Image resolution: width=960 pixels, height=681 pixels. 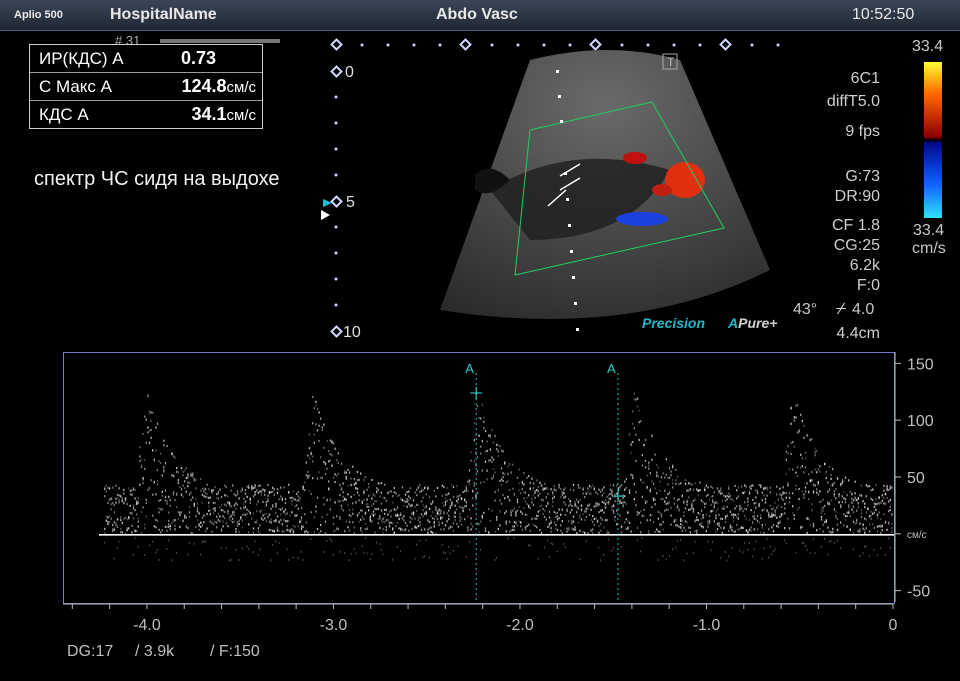 I want to click on cg-label: CG:25, so click(x=856, y=245).